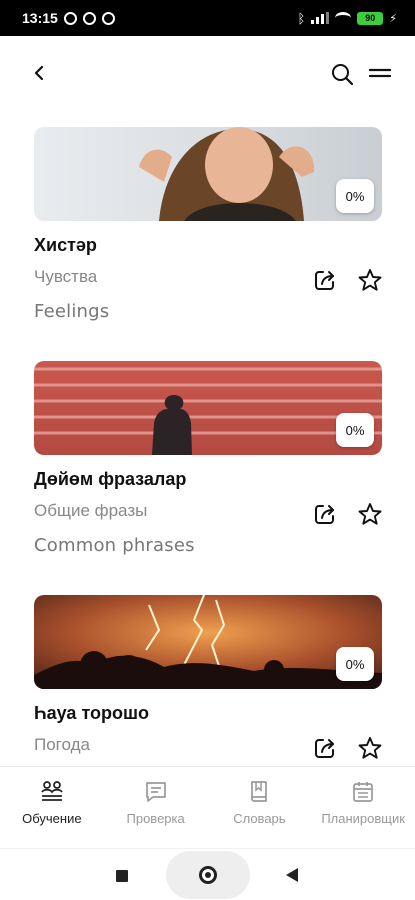 Image resolution: width=415 pixels, height=900 pixels. What do you see at coordinates (52, 791) in the screenshot?
I see `learning-icon` at bounding box center [52, 791].